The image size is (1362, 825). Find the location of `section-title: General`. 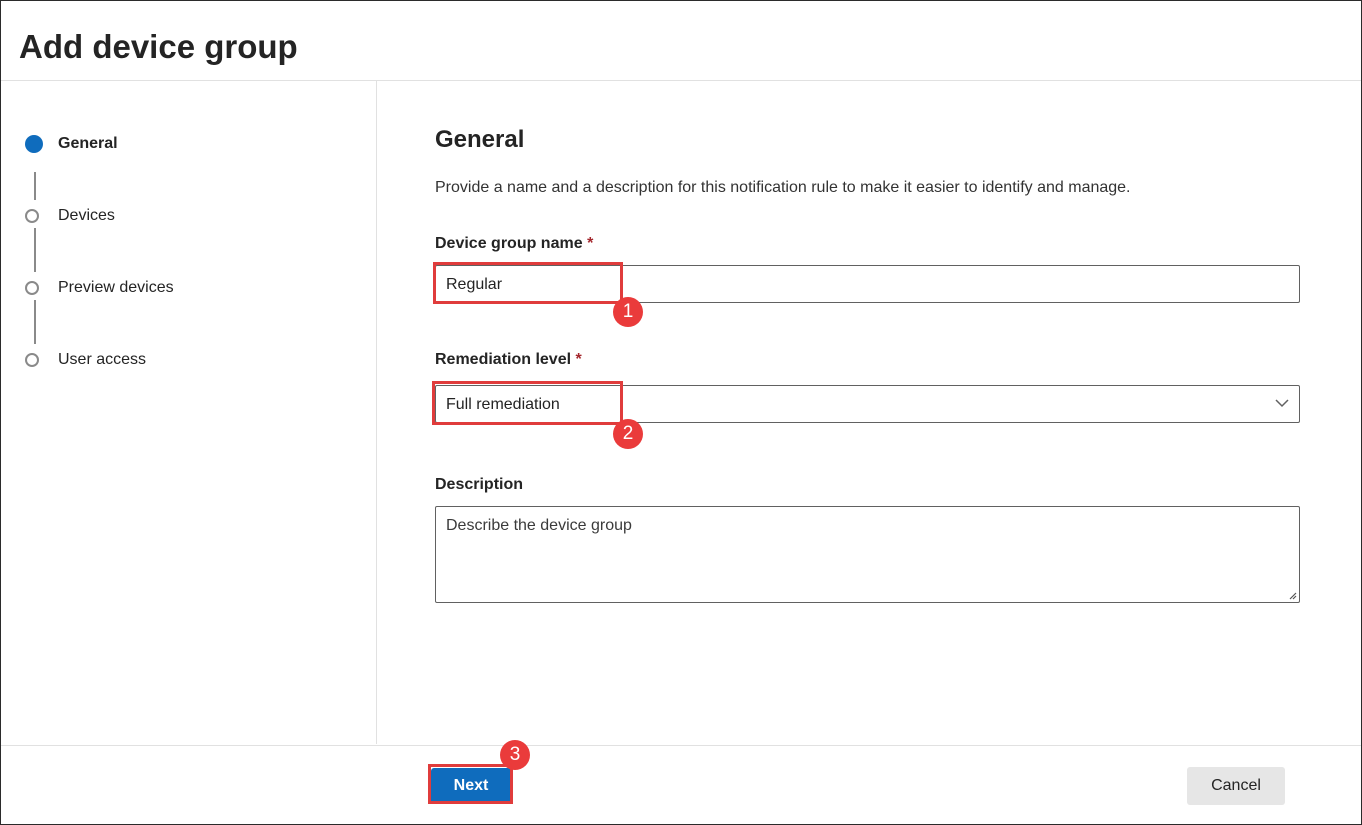

section-title: General is located at coordinates (480, 139).